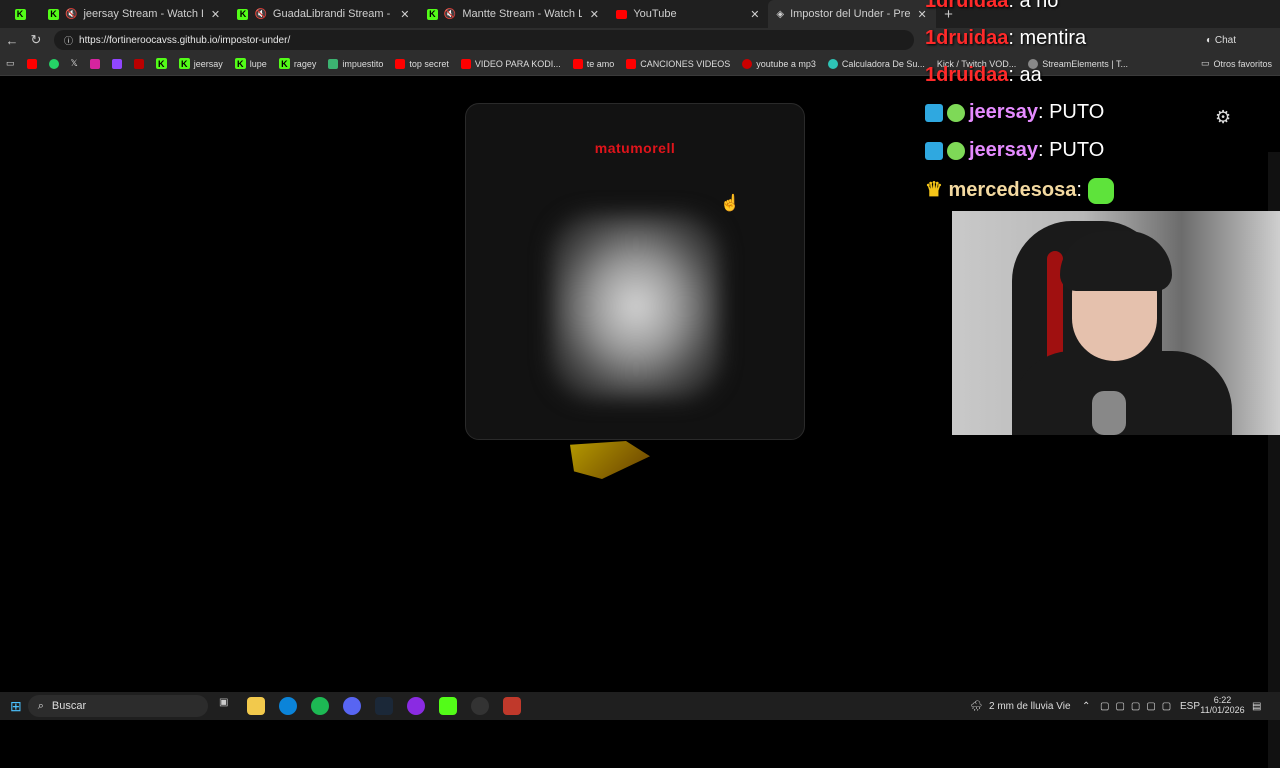 This screenshot has height=768, width=1280. Describe the element at coordinates (655, 14) in the screenshot. I see `tab-title: YouTube` at that location.